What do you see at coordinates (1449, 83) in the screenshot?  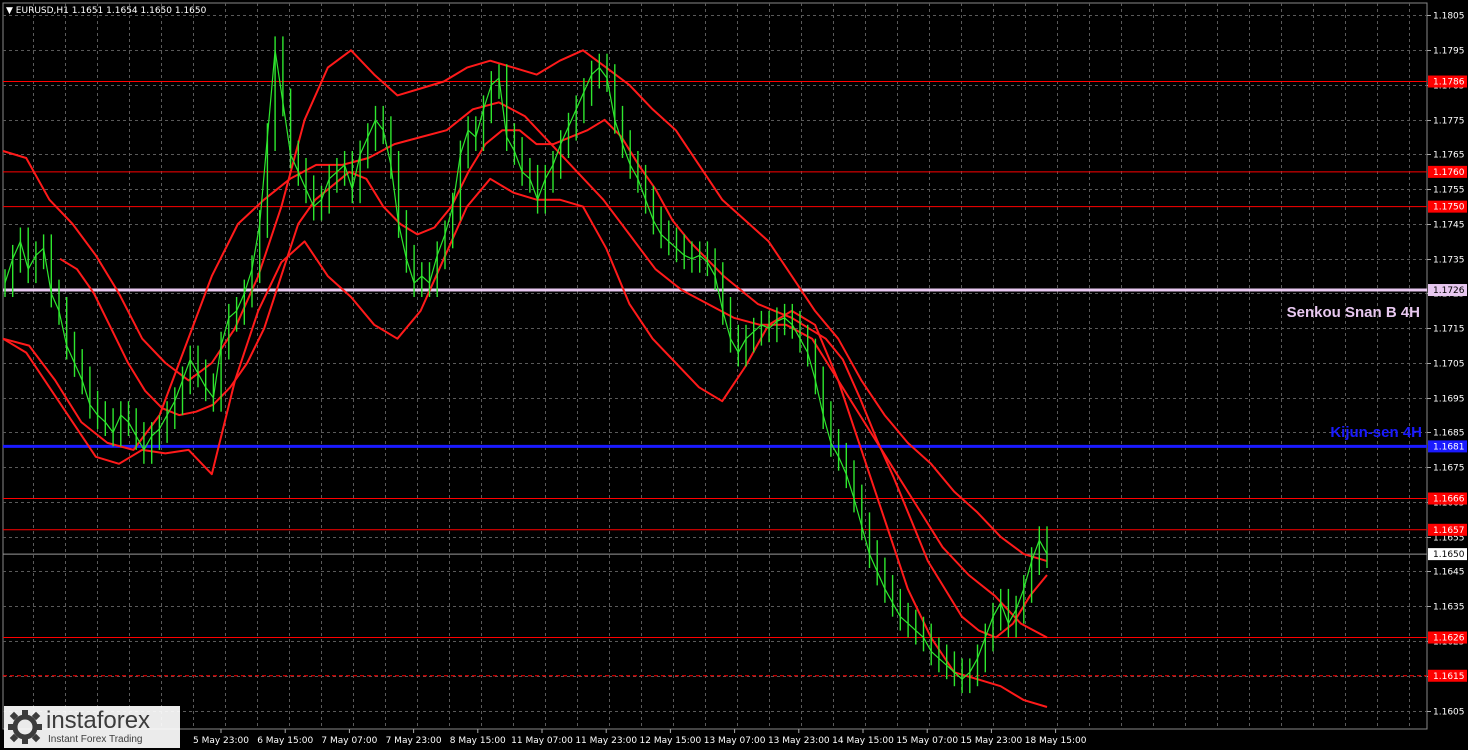 I see `level-tag-label: 1.1786` at bounding box center [1449, 83].